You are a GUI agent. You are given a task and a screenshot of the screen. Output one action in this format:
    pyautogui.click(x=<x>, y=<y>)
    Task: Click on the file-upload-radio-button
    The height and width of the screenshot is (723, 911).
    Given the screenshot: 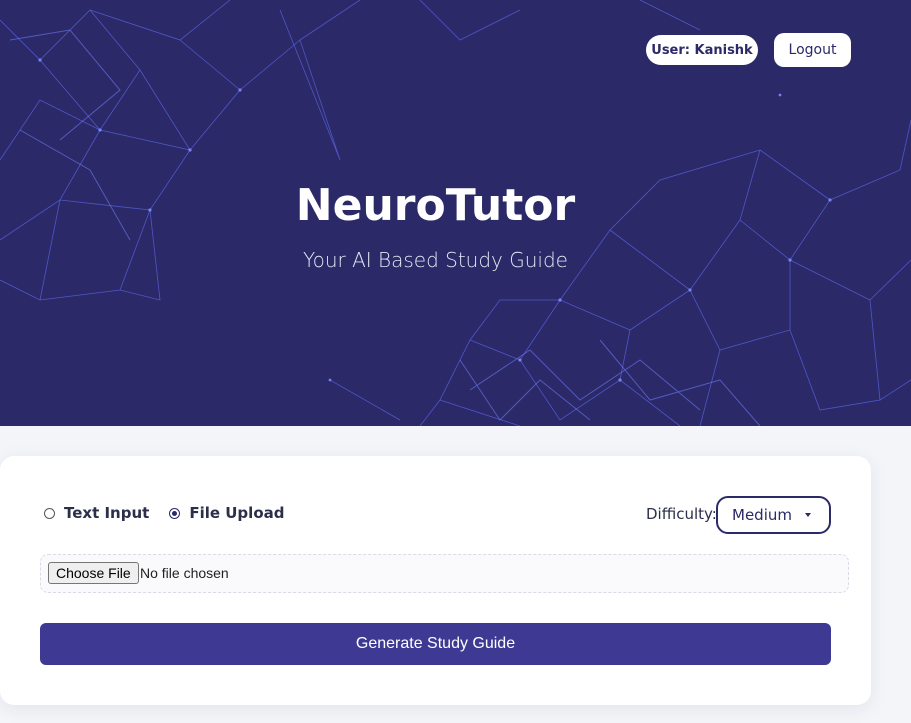 What is the action you would take?
    pyautogui.click(x=175, y=513)
    